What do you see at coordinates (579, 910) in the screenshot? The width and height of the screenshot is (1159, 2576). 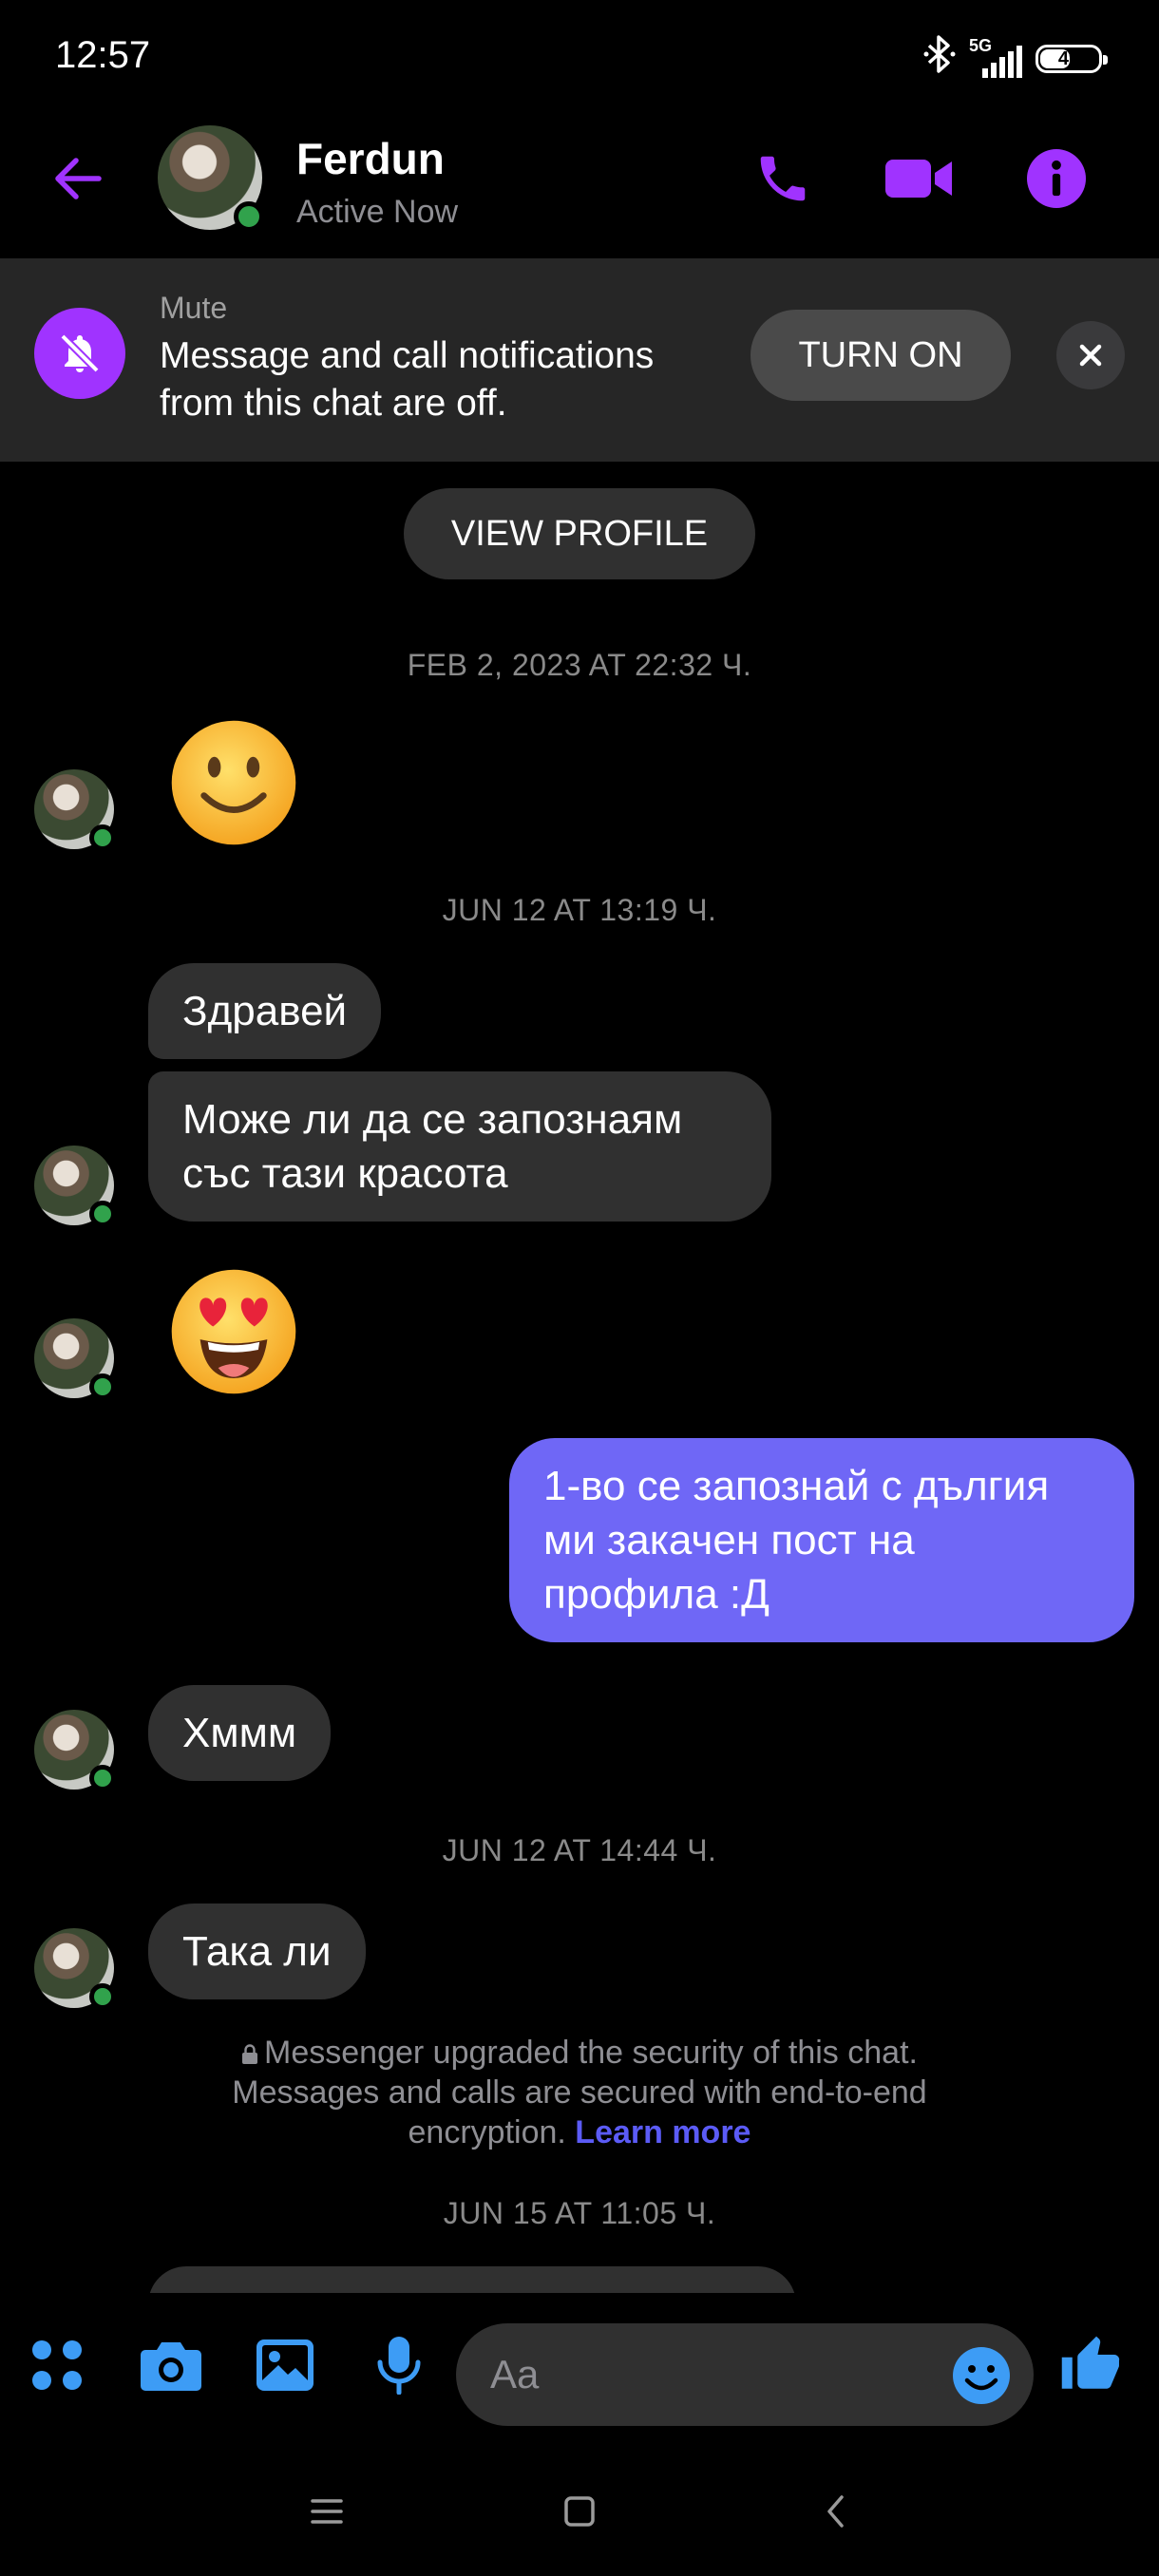 I see `timestamp: JUN 12 AT 13:19 Ч.` at bounding box center [579, 910].